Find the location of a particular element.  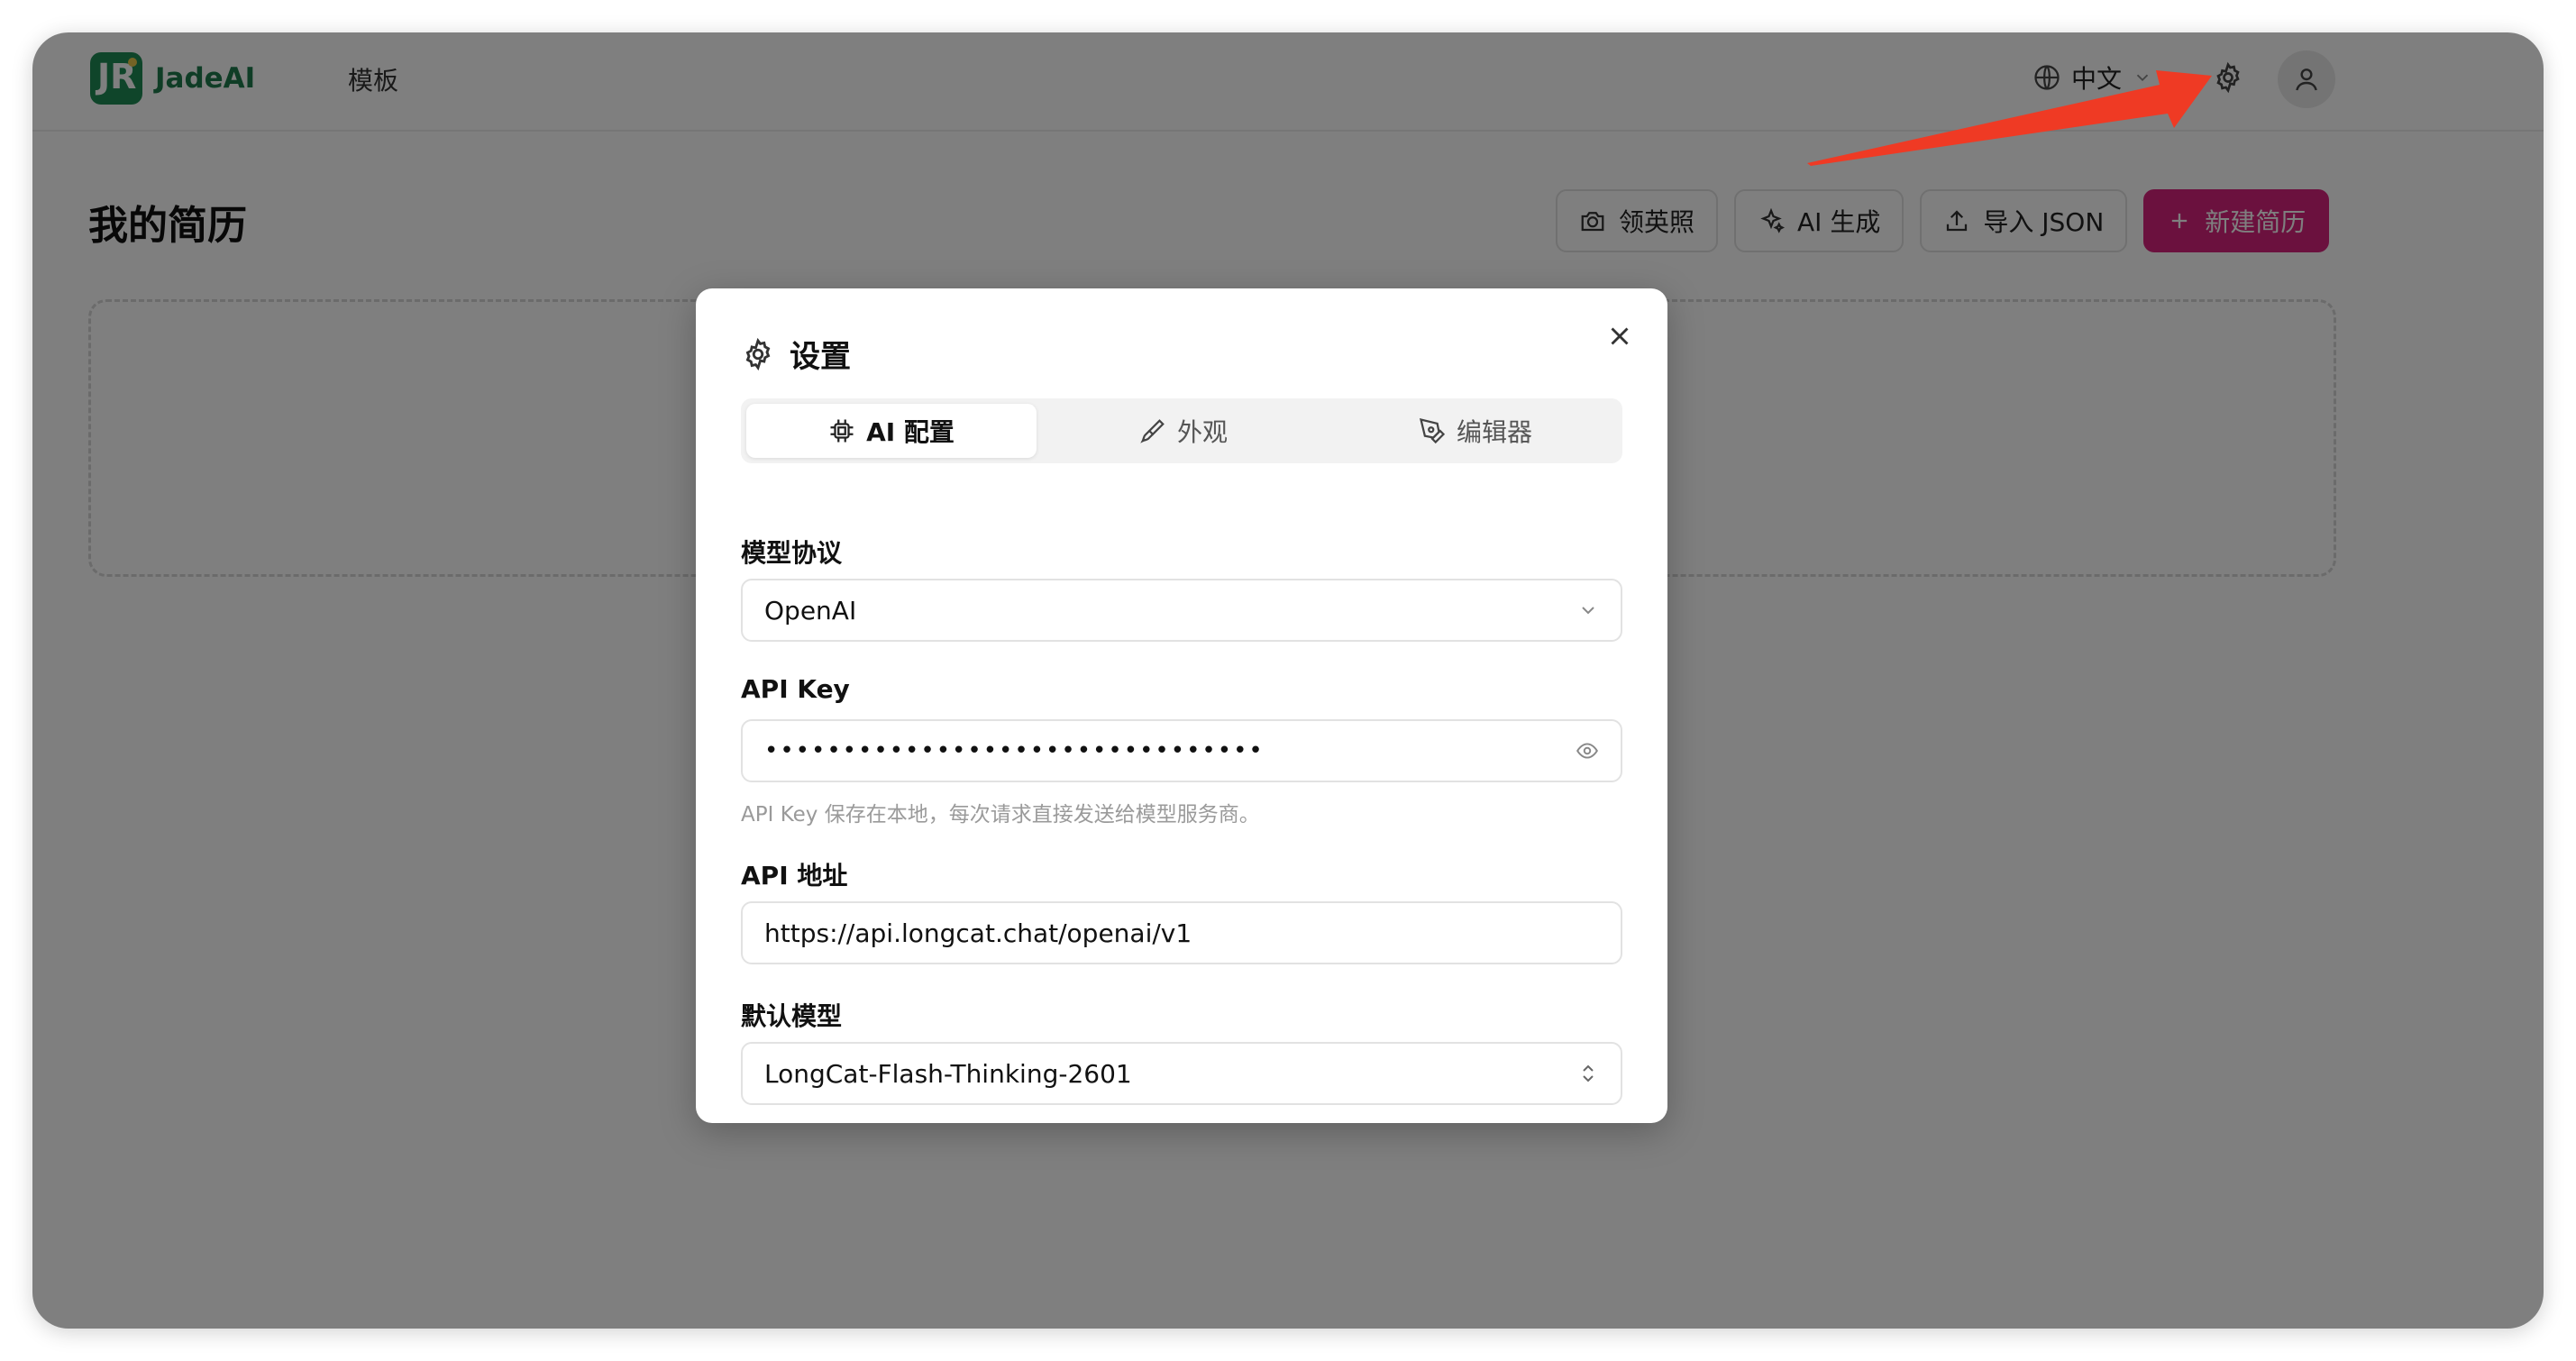

api-url-value: https://api.longcat.chat/openai/v1 is located at coordinates (978, 933).